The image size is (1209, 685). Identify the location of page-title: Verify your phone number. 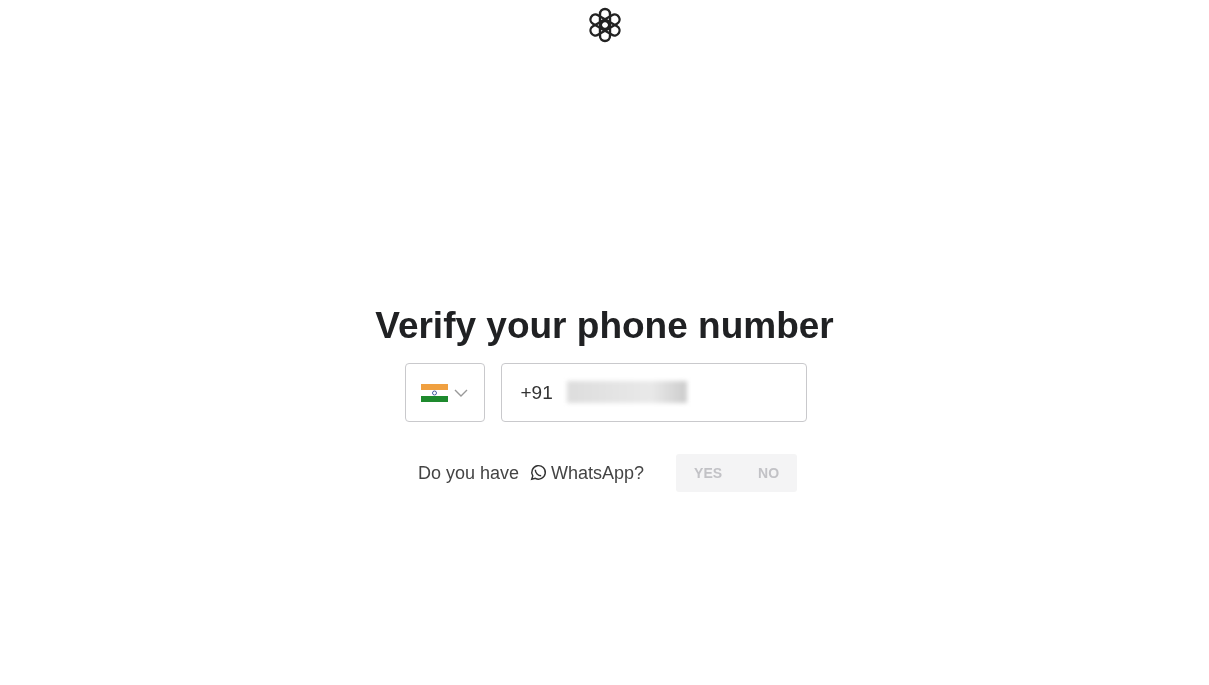
(604, 326).